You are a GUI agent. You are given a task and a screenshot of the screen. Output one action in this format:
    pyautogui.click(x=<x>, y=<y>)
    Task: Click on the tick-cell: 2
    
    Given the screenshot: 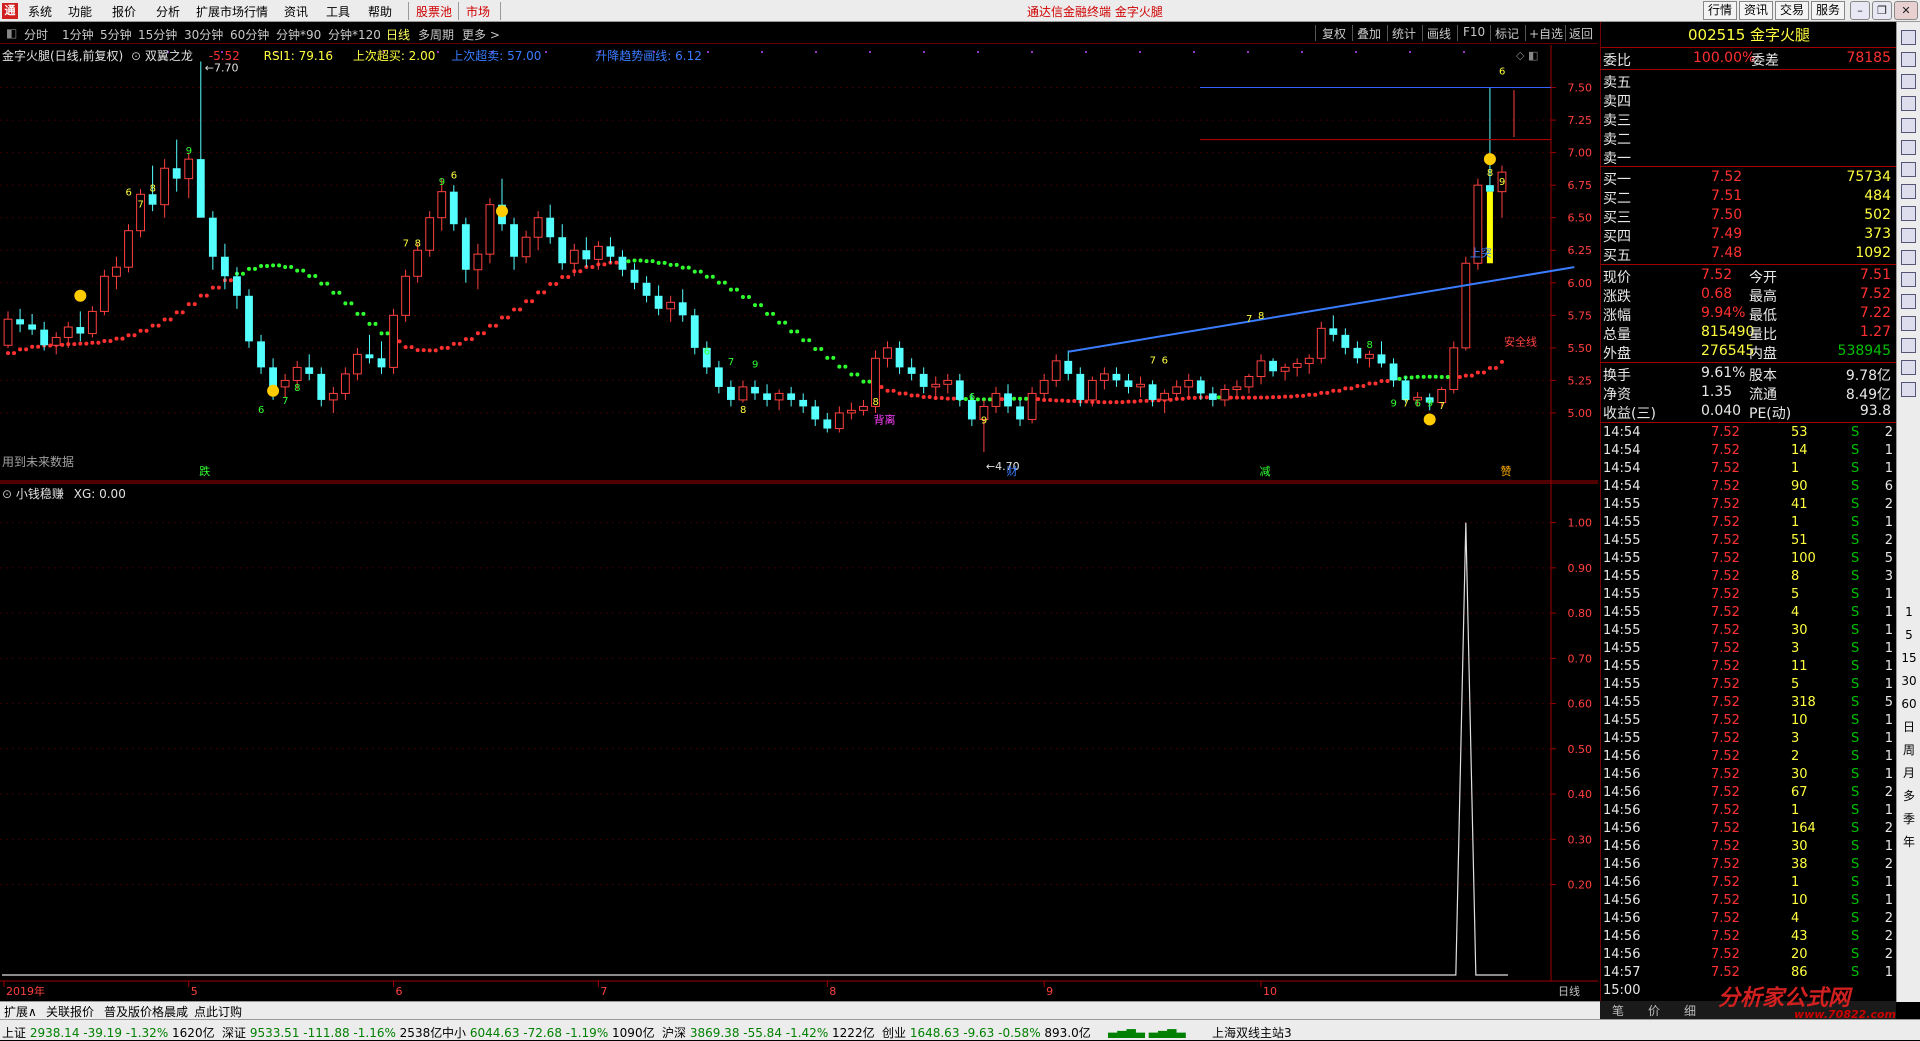 What is the action you would take?
    pyautogui.click(x=1888, y=864)
    